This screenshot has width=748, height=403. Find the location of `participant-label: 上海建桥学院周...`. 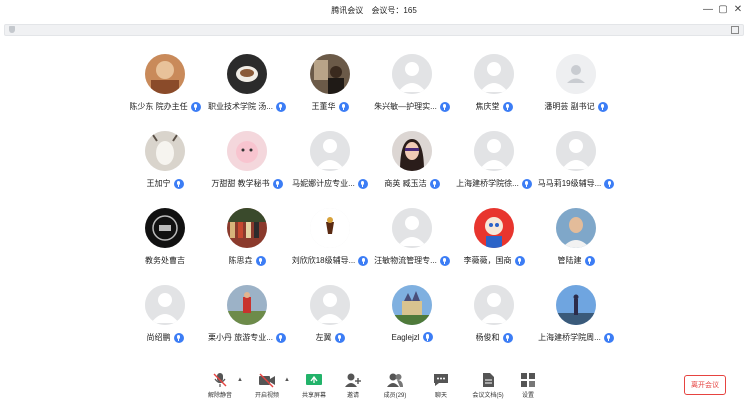

participant-label: 上海建桥学院周... is located at coordinates (576, 337).